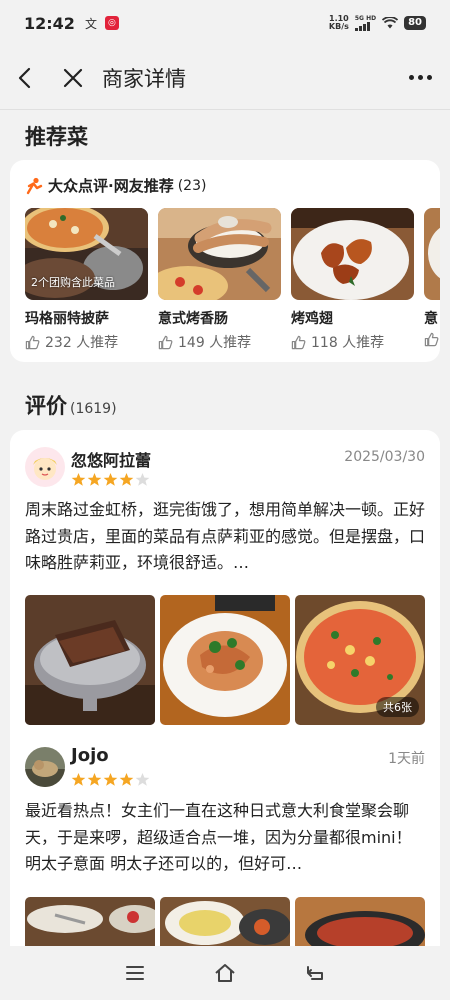  I want to click on reviews-section-title: 评价 (1619), so click(71, 405).